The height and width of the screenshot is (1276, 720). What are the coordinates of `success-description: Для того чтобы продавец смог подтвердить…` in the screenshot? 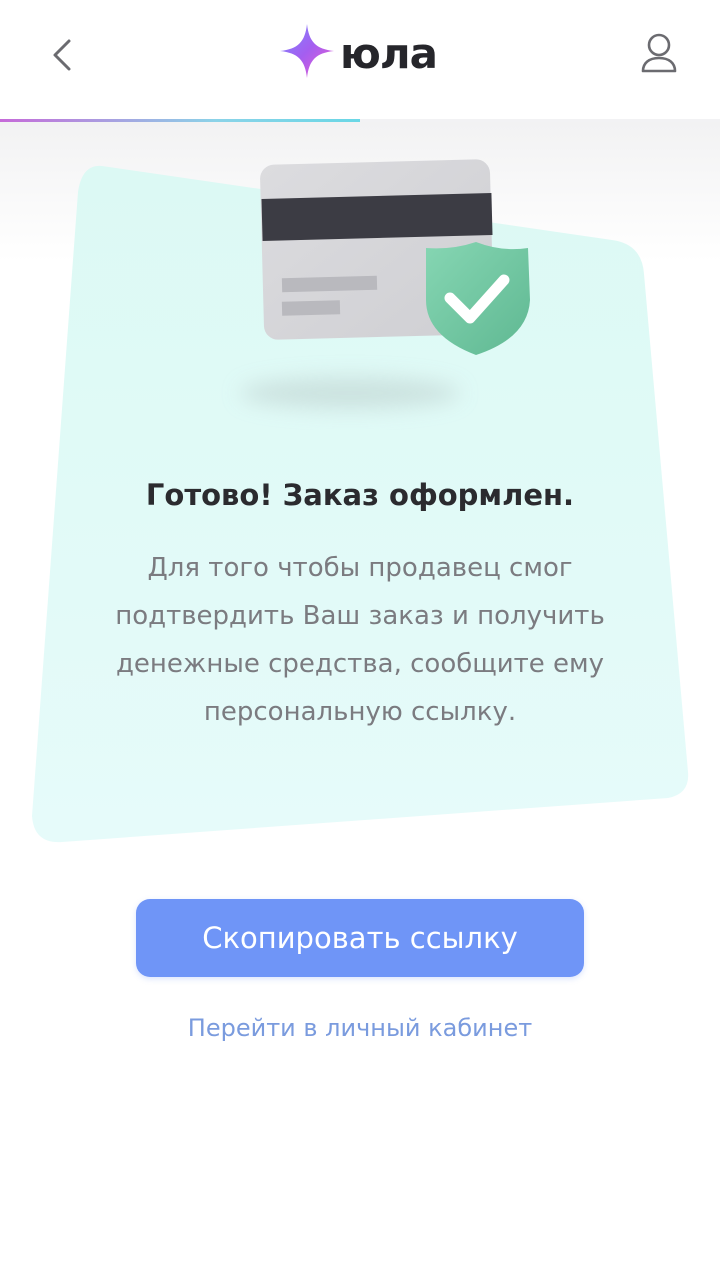 It's located at (360, 640).